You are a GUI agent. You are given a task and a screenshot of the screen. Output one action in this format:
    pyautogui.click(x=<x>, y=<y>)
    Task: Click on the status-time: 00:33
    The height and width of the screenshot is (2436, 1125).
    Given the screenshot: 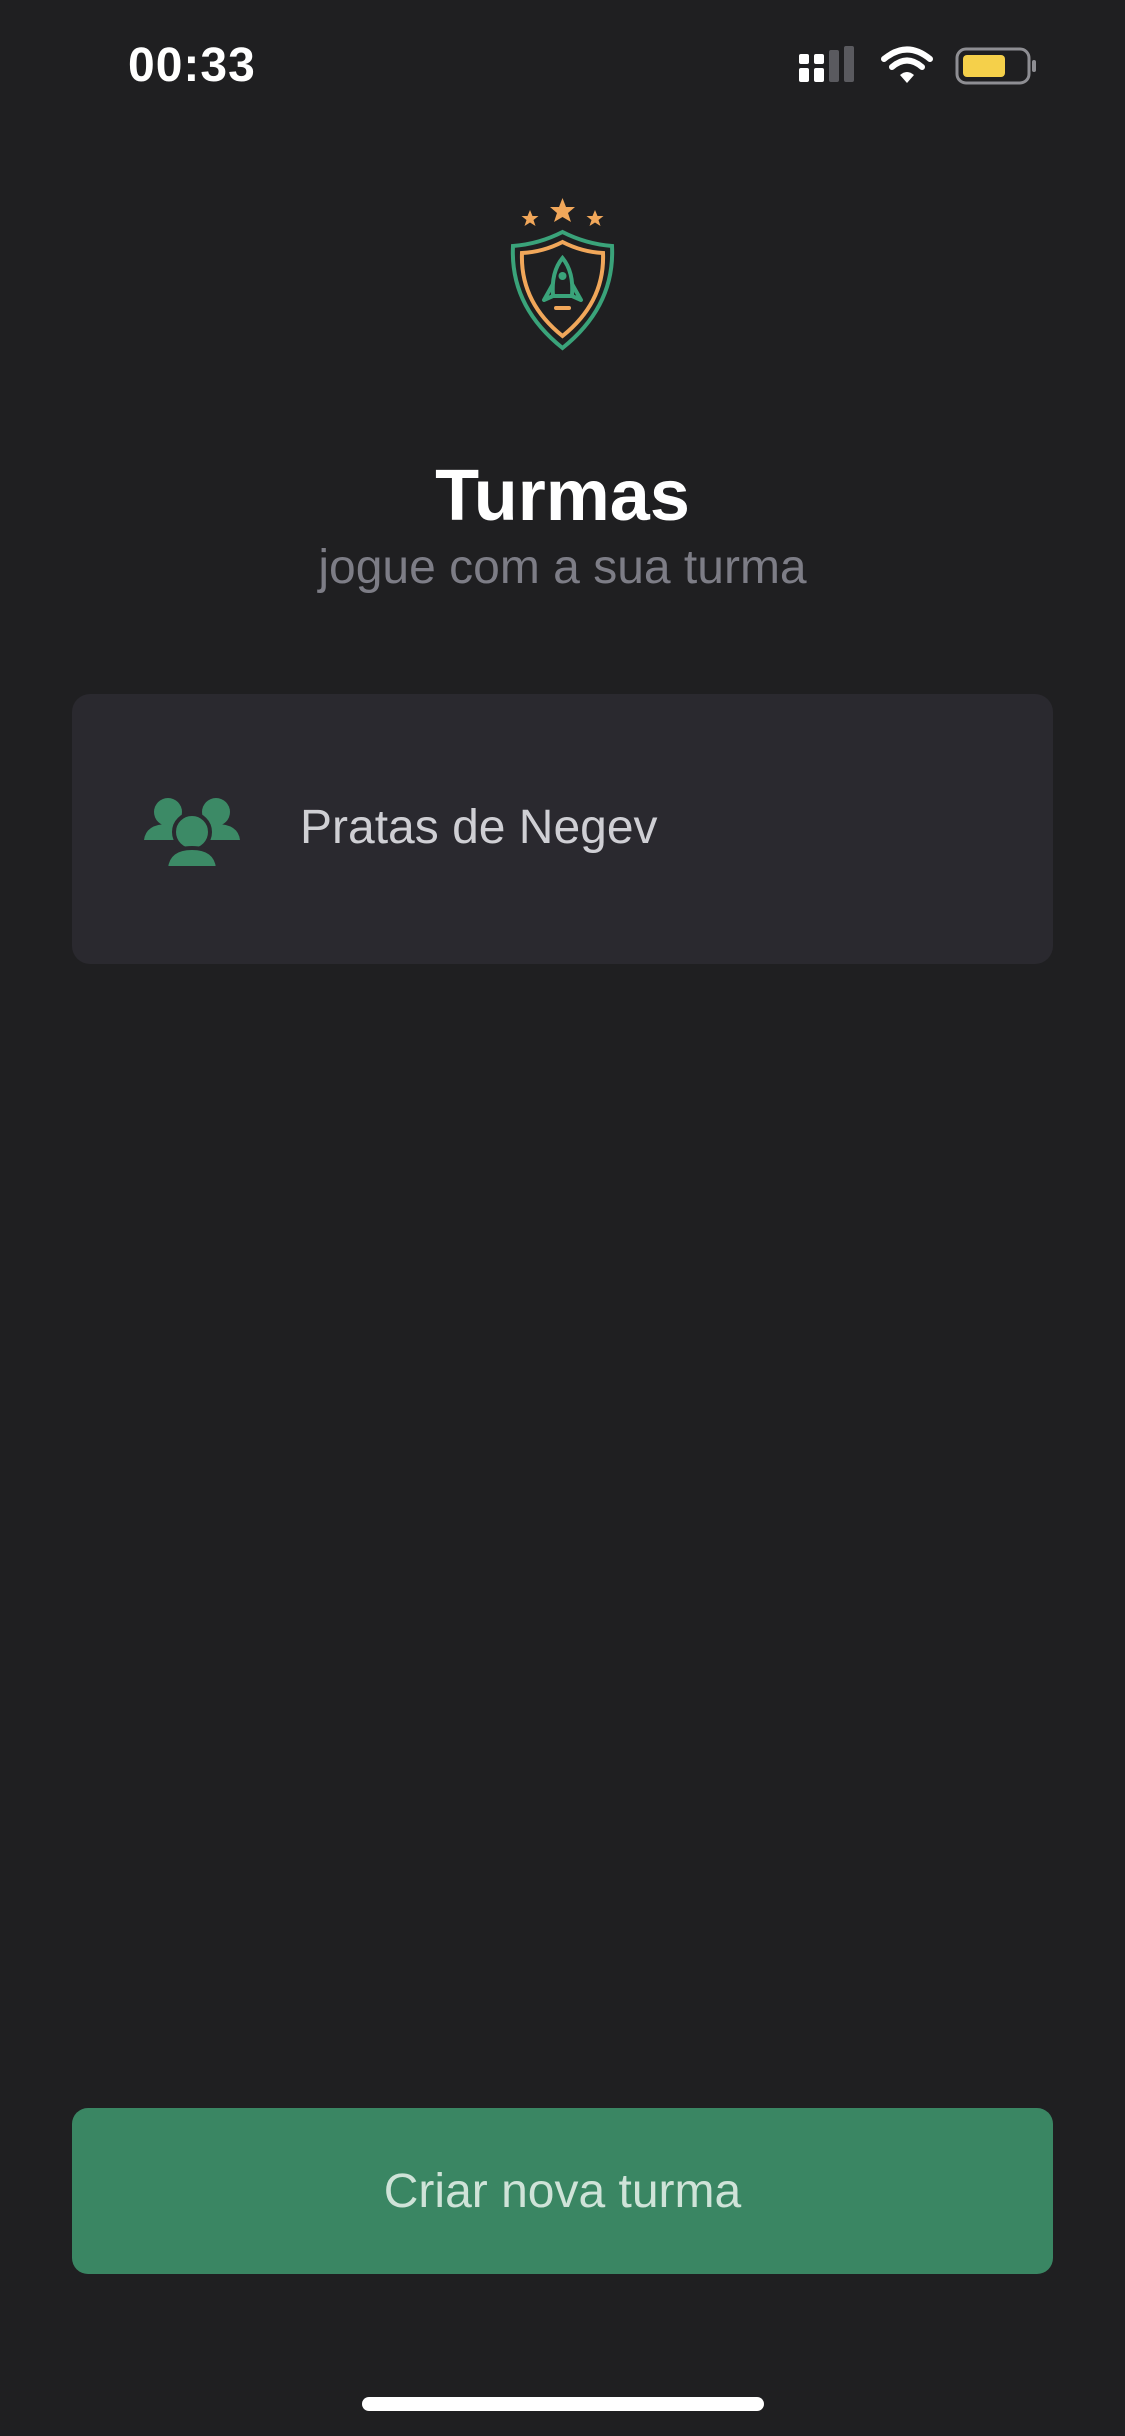 What is the action you would take?
    pyautogui.click(x=192, y=65)
    